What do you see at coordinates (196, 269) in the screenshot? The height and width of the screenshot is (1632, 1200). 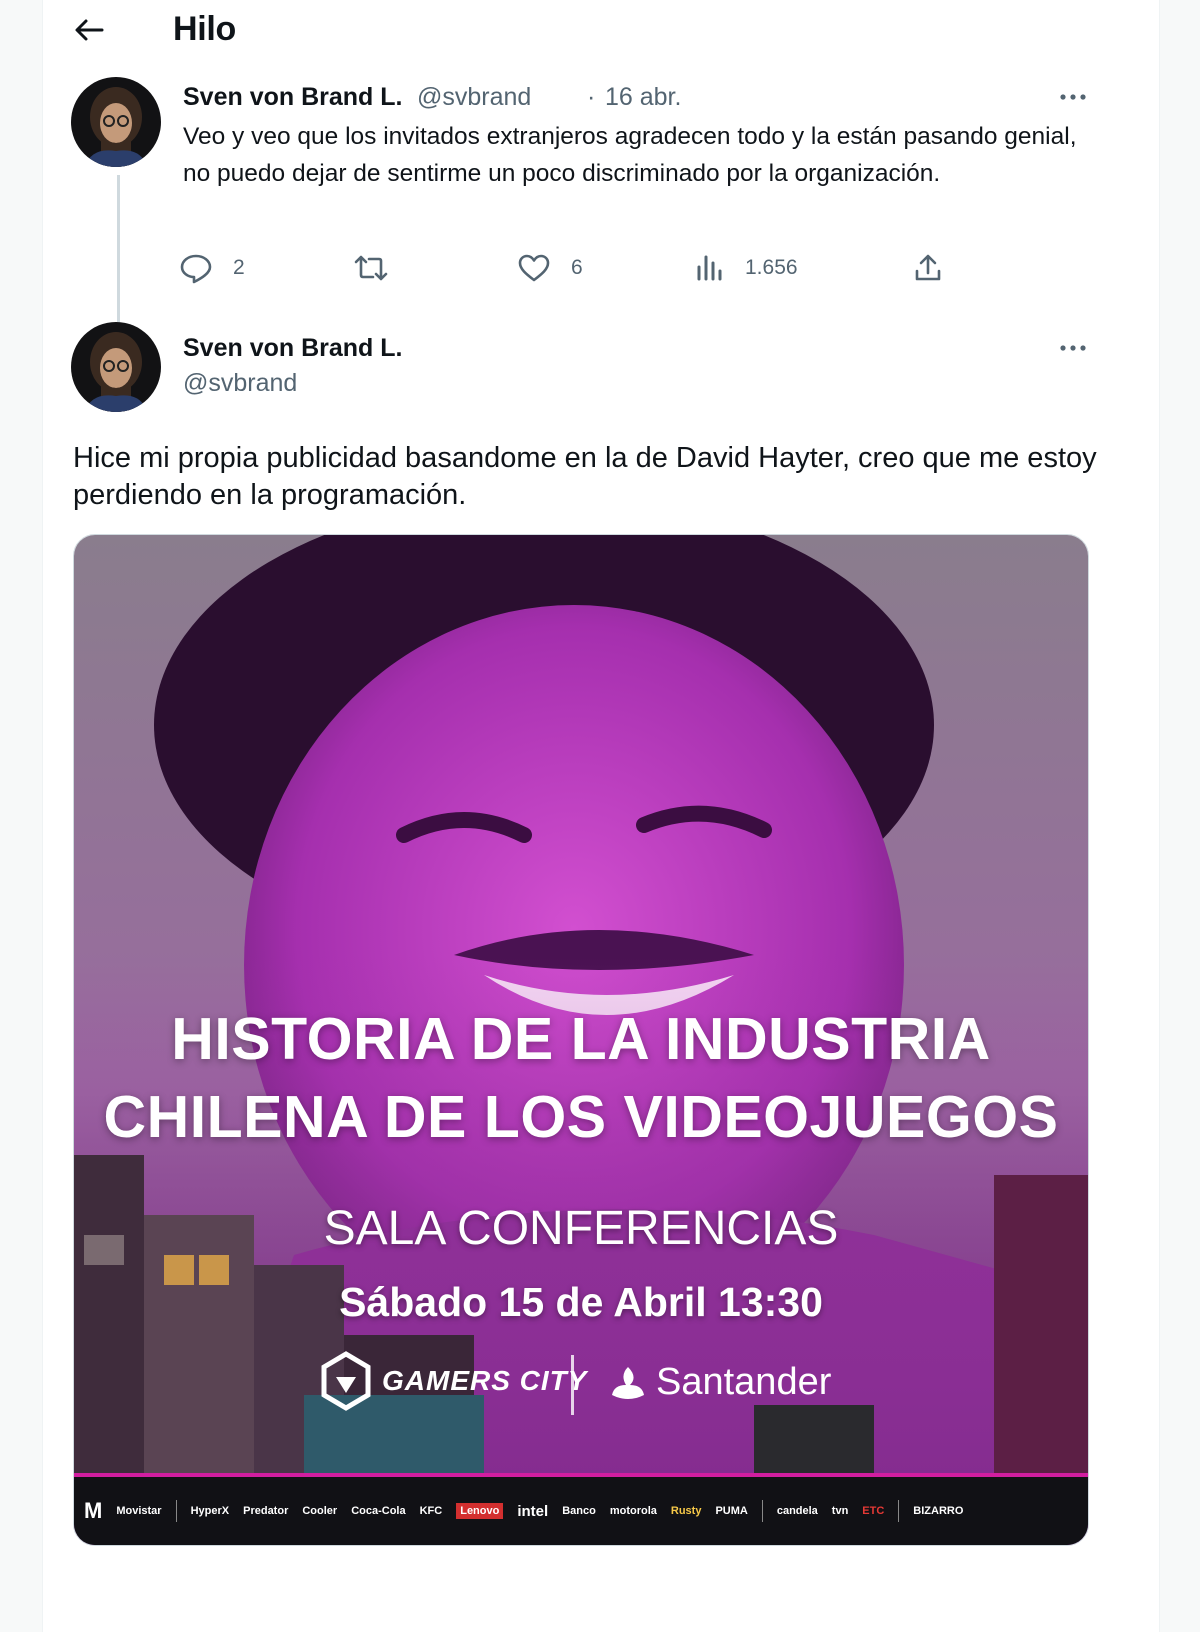 I see `reply-icon` at bounding box center [196, 269].